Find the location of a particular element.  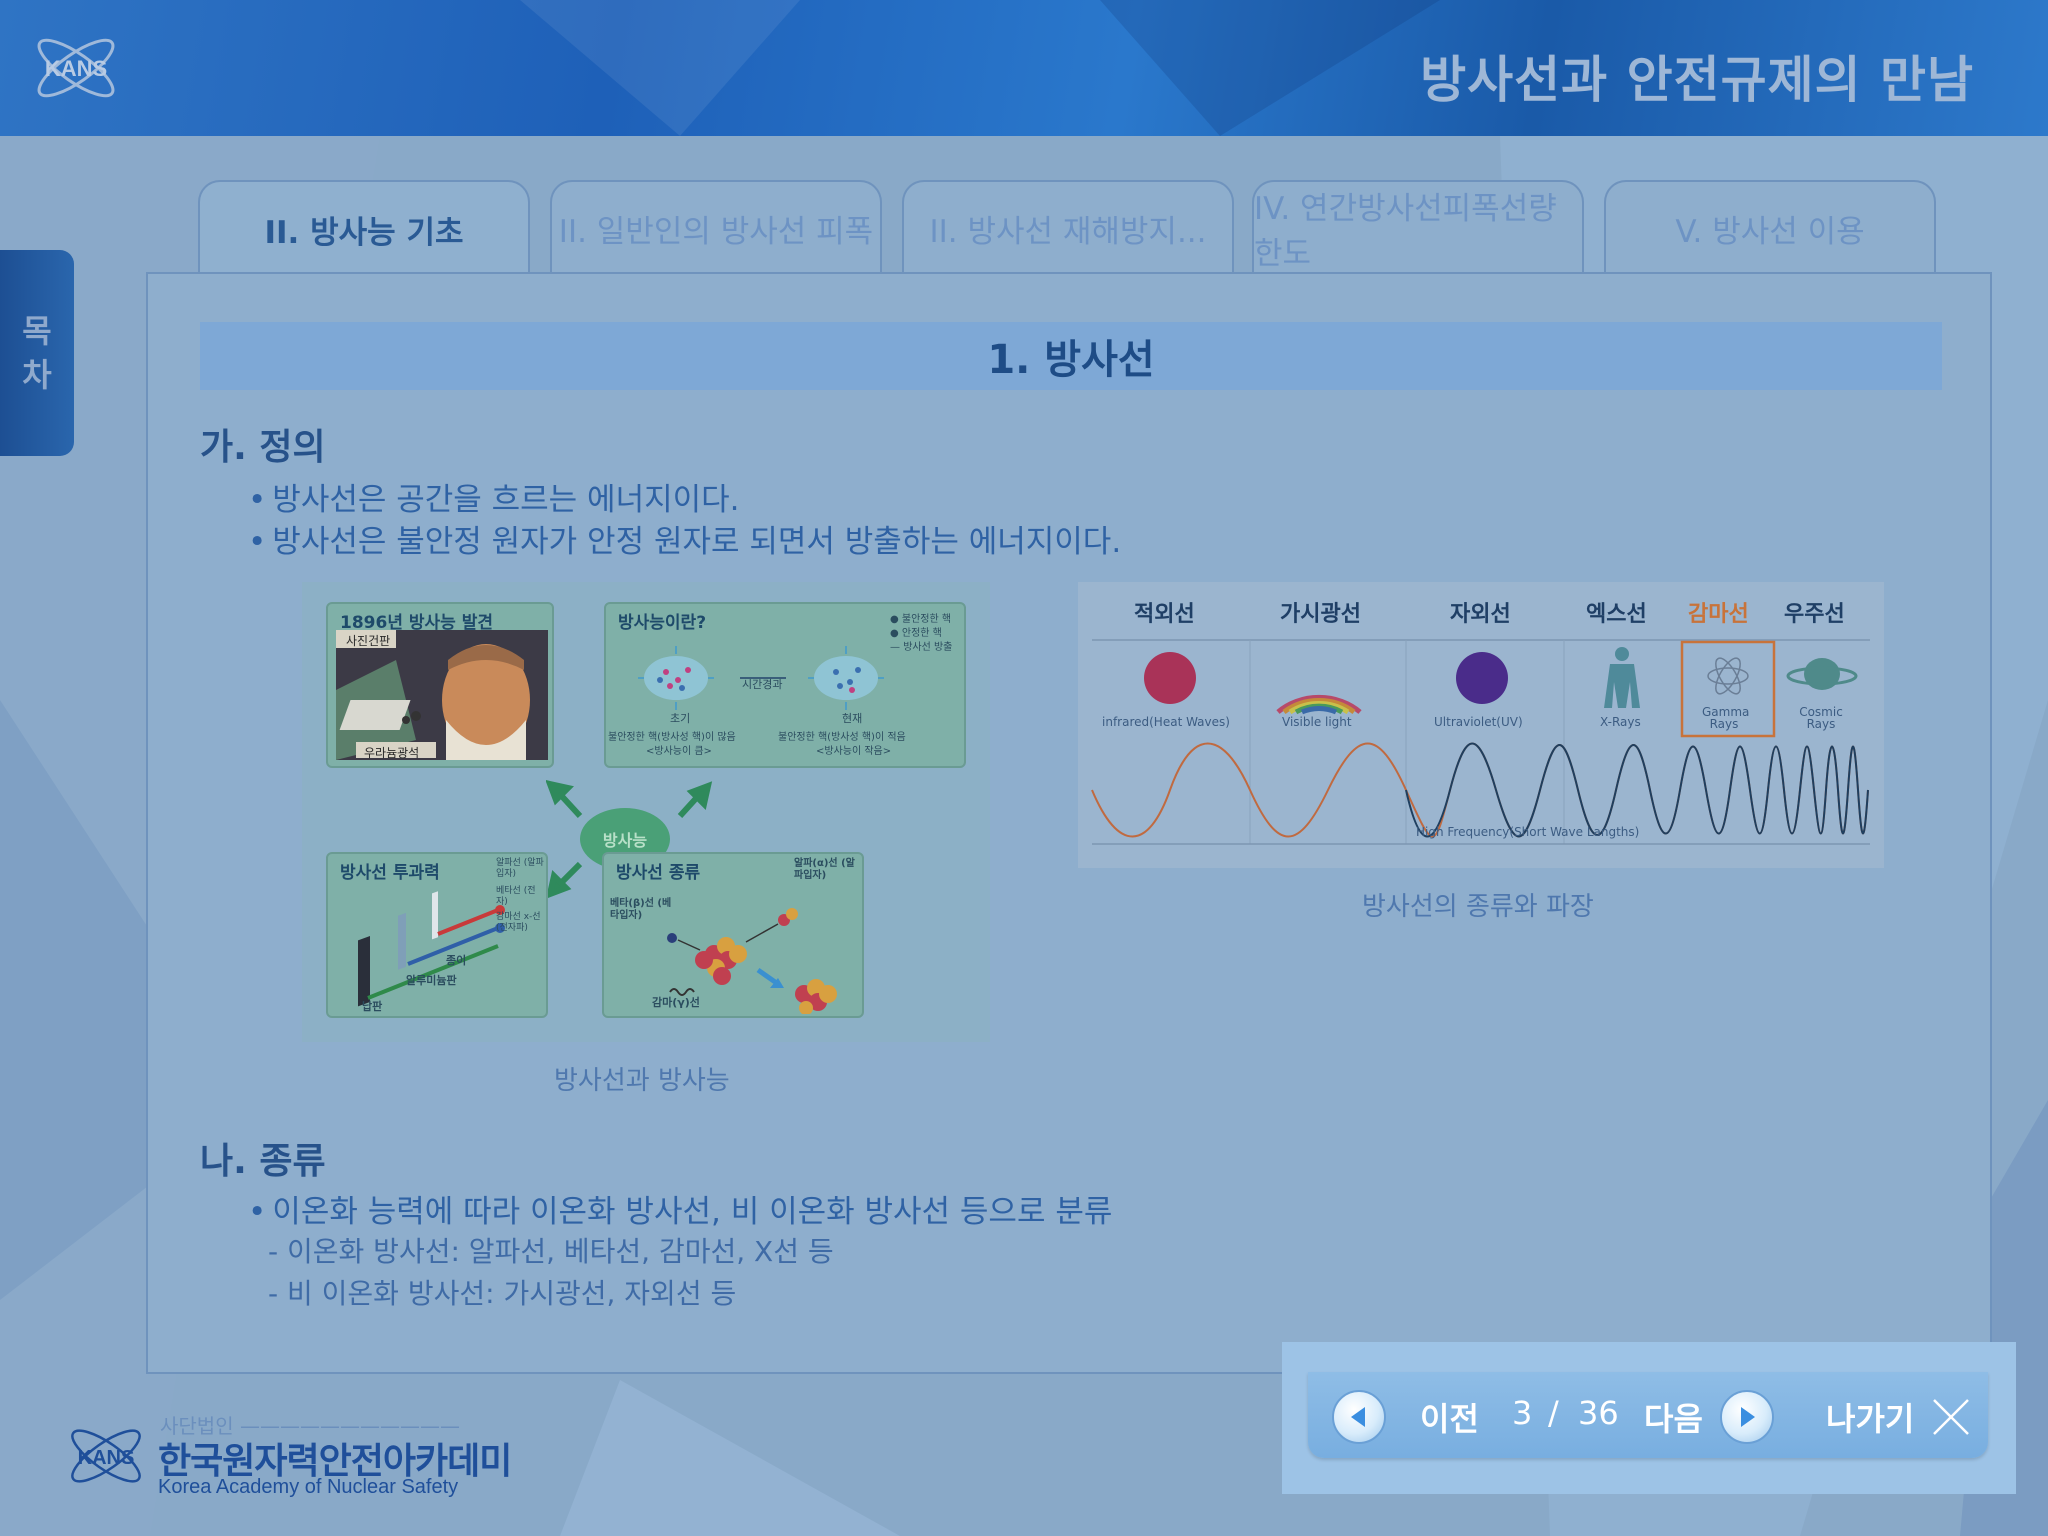

prev-button is located at coordinates (1359, 1417).